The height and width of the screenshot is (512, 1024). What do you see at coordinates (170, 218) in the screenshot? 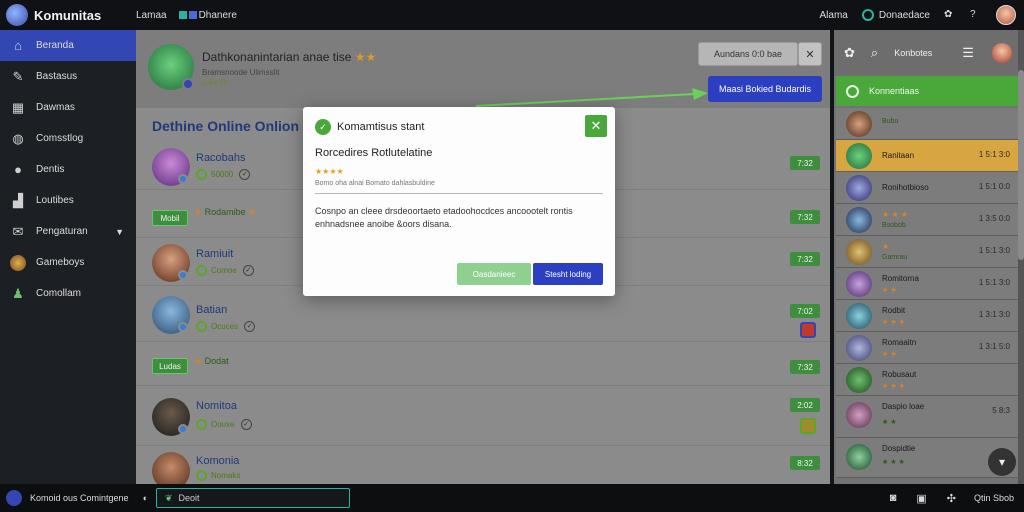
I see `row-badge: Mobil` at bounding box center [170, 218].